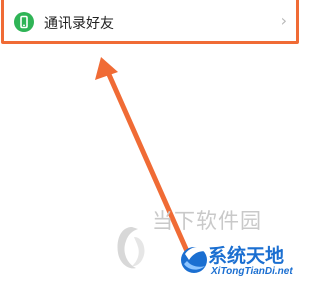 This screenshot has width=320, height=281. I want to click on brand-logo, so click(194, 260).